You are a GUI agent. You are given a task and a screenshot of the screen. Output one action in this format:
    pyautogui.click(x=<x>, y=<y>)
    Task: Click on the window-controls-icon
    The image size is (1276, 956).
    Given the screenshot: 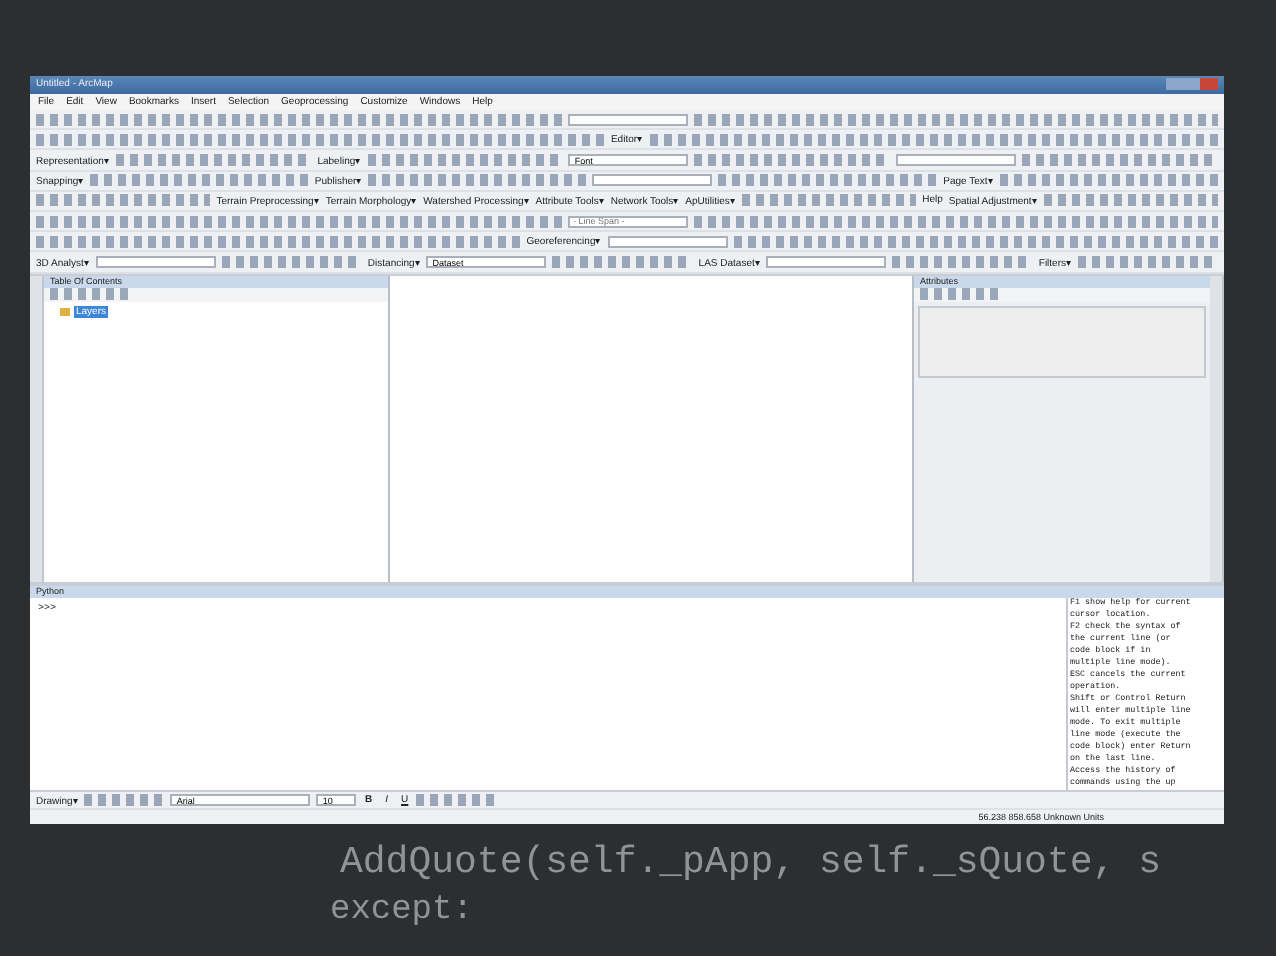 What is the action you would take?
    pyautogui.click(x=1192, y=84)
    